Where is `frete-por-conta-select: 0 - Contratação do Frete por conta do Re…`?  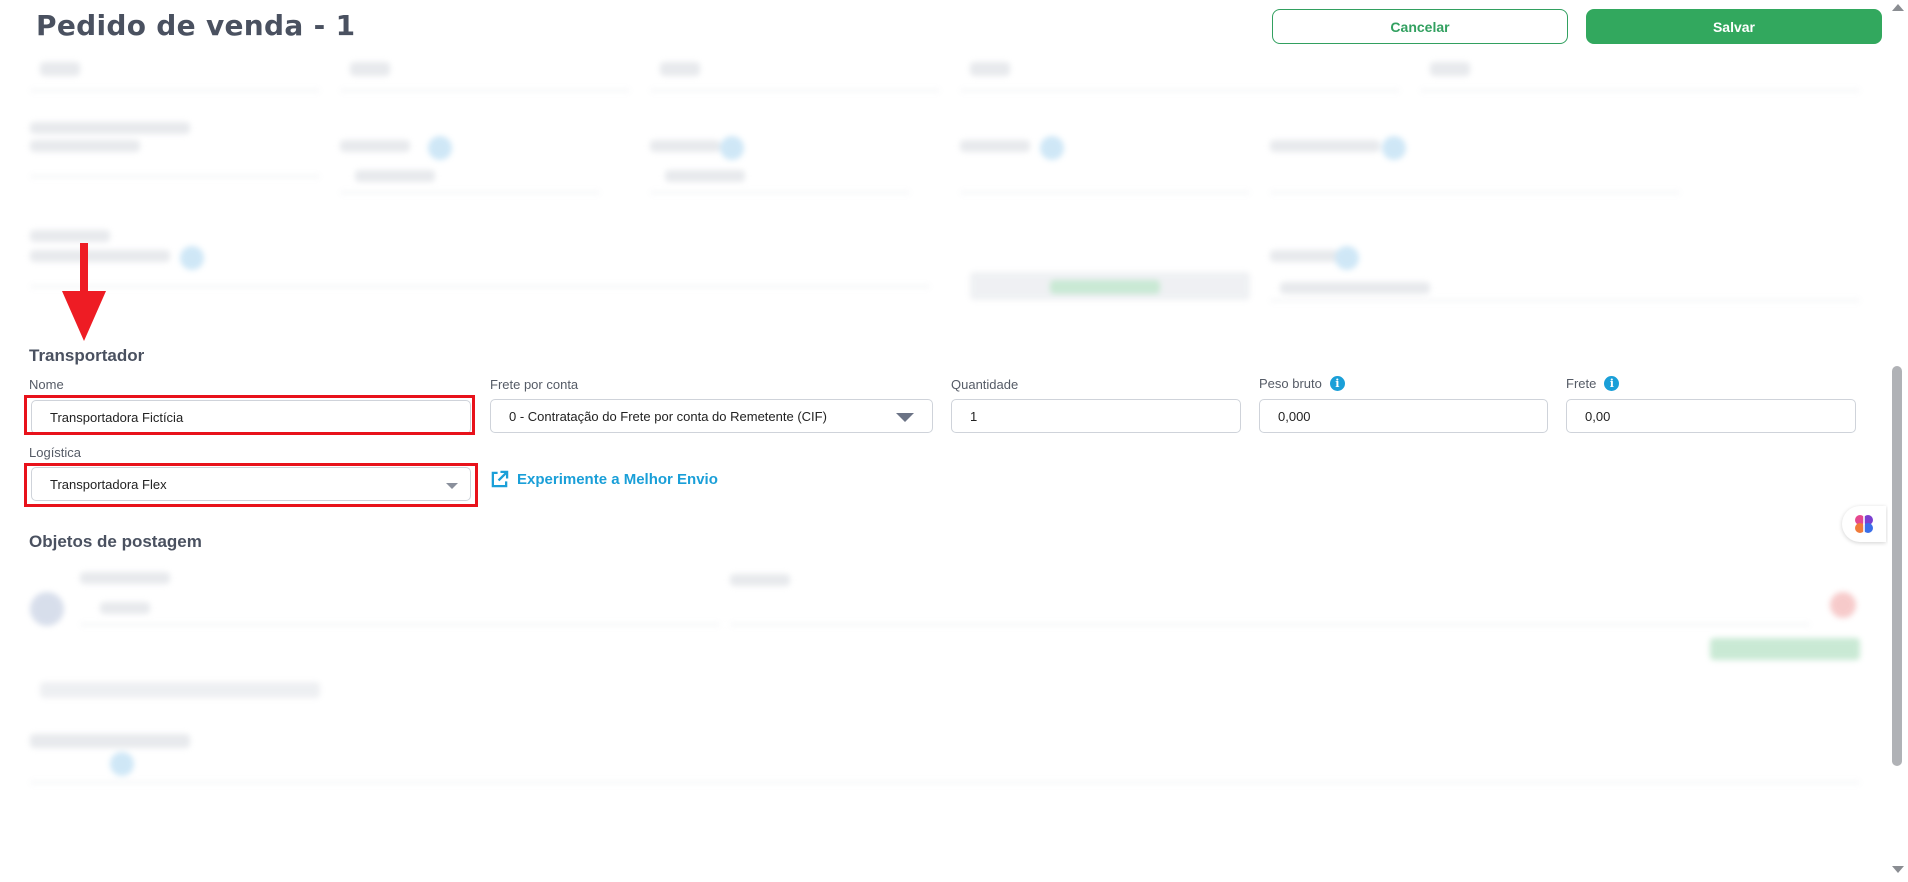
frete-por-conta-select: 0 - Contratação do Frete por conta do Re… is located at coordinates (711, 416).